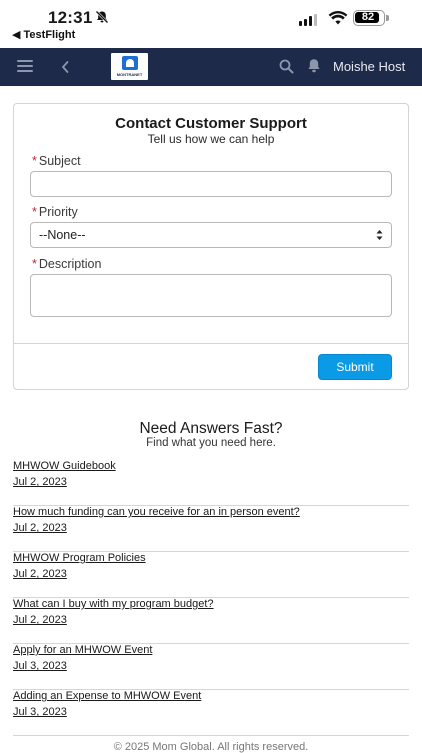 The height and width of the screenshot is (753, 422). I want to click on bell-slash-icon, so click(102, 17).